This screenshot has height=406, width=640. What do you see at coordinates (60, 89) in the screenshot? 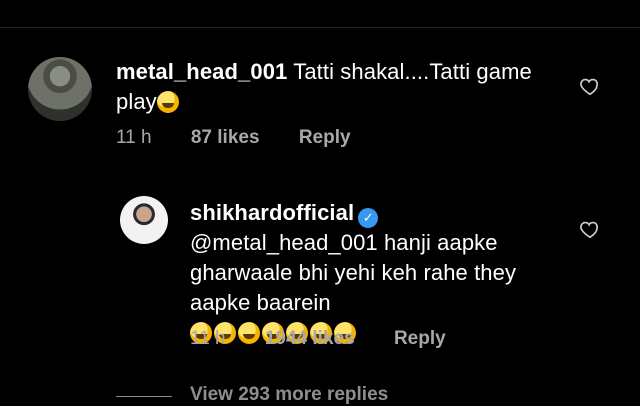
I see `avatar-metal-head` at bounding box center [60, 89].